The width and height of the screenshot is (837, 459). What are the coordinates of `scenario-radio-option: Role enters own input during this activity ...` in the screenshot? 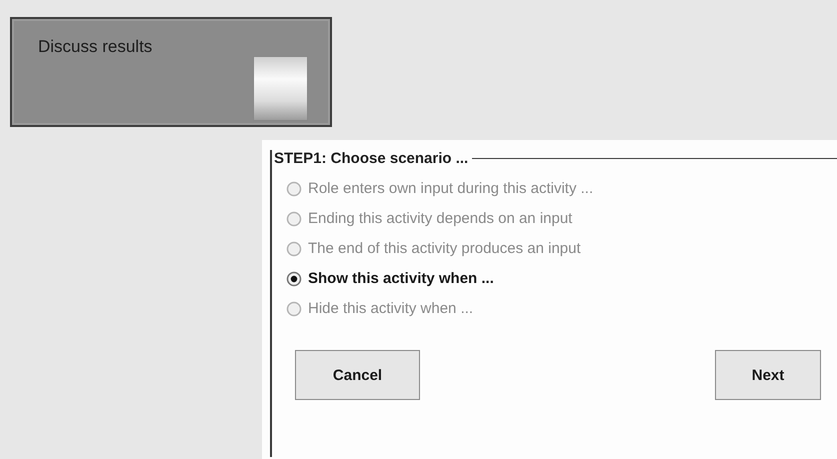 It's located at (561, 188).